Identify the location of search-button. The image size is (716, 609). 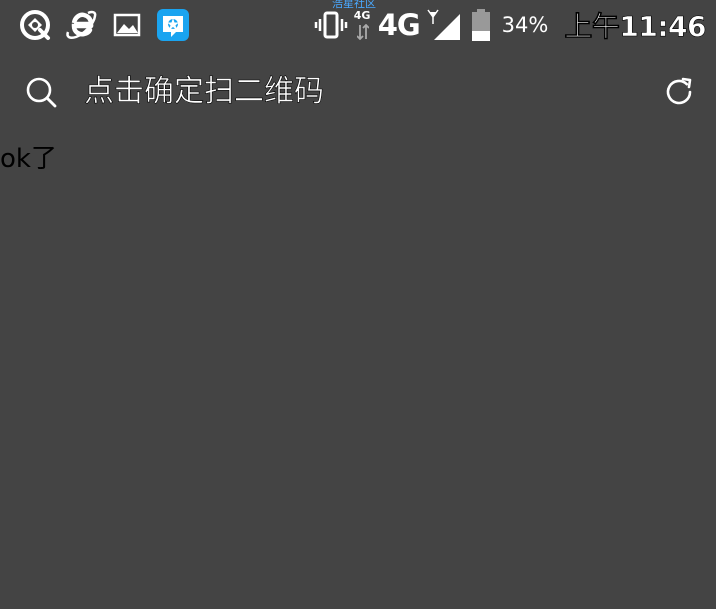
(41, 92).